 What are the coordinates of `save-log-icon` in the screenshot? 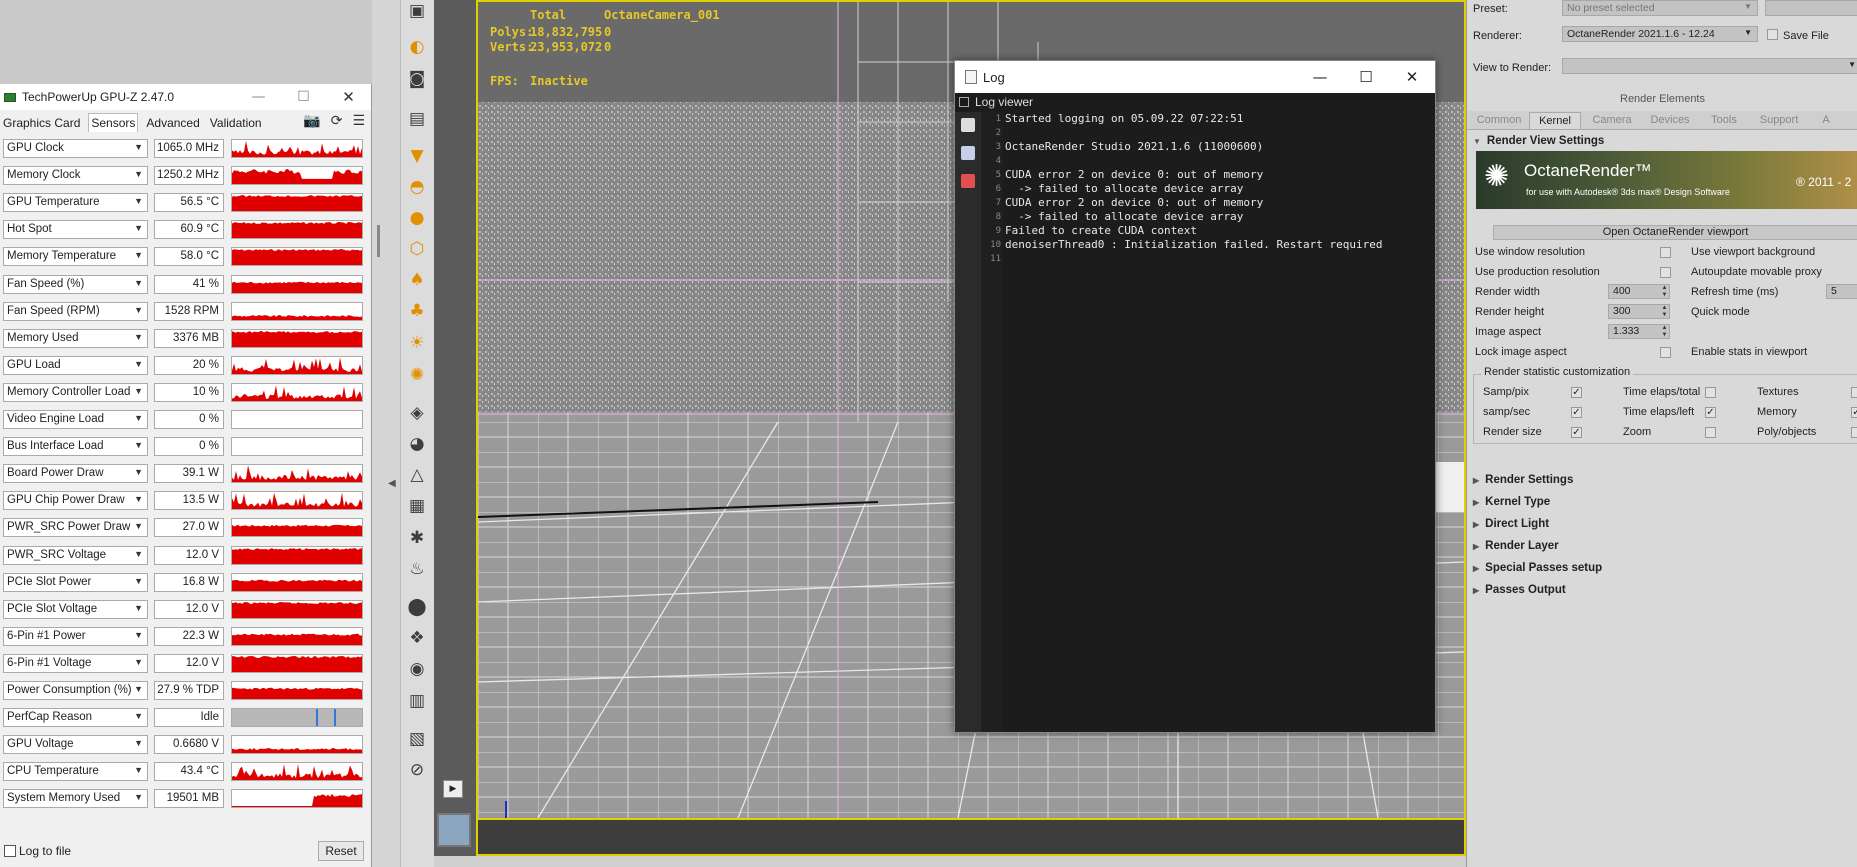 It's located at (968, 125).